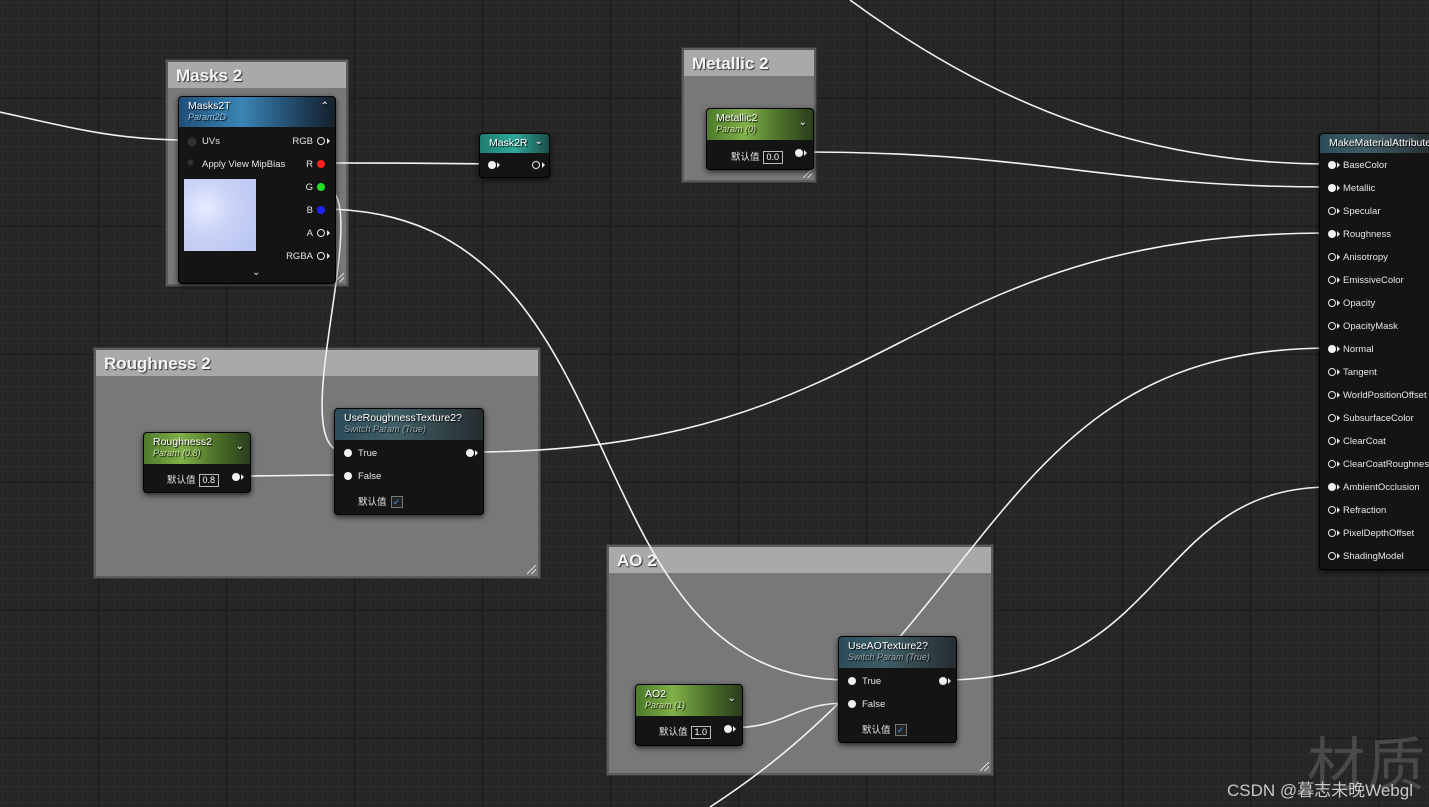 This screenshot has height=807, width=1429. Describe the element at coordinates (897, 652) in the screenshot. I see `node-header: UseAOTexture2? Switch Param (True)` at that location.